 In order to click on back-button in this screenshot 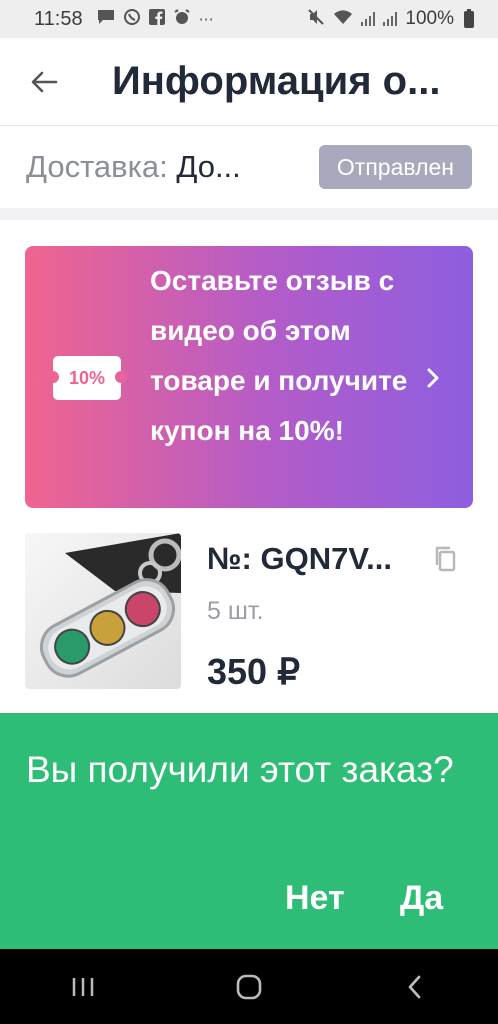, I will do `click(44, 82)`.